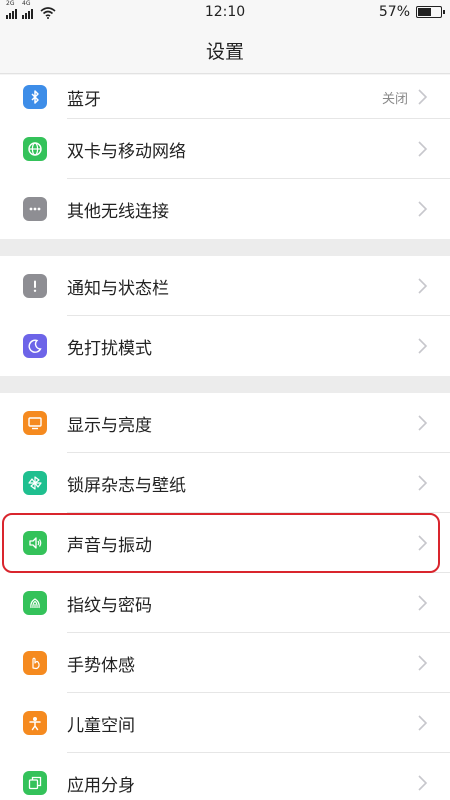 This screenshot has width=450, height=800. I want to click on status-bar: 2G 4G 12:10 57%, so click(225, 12).